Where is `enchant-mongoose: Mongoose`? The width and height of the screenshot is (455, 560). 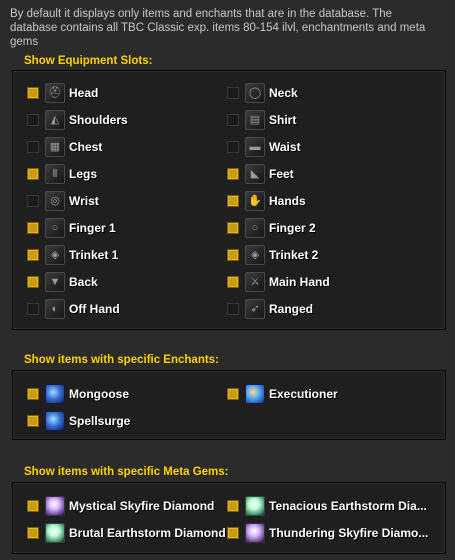 enchant-mongoose: Mongoose is located at coordinates (78, 394).